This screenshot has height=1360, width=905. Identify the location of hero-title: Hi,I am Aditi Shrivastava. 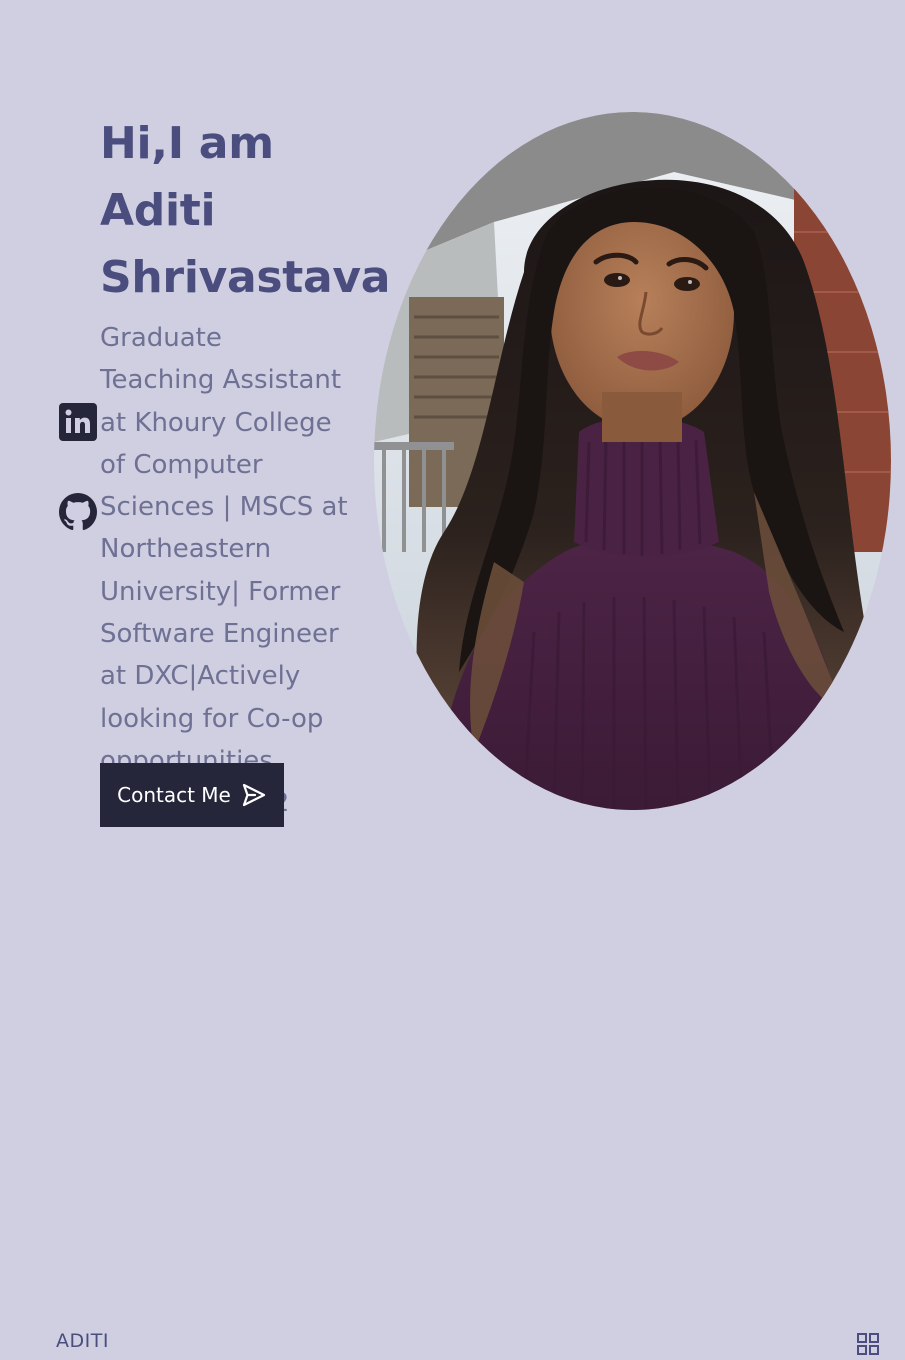
(245, 210).